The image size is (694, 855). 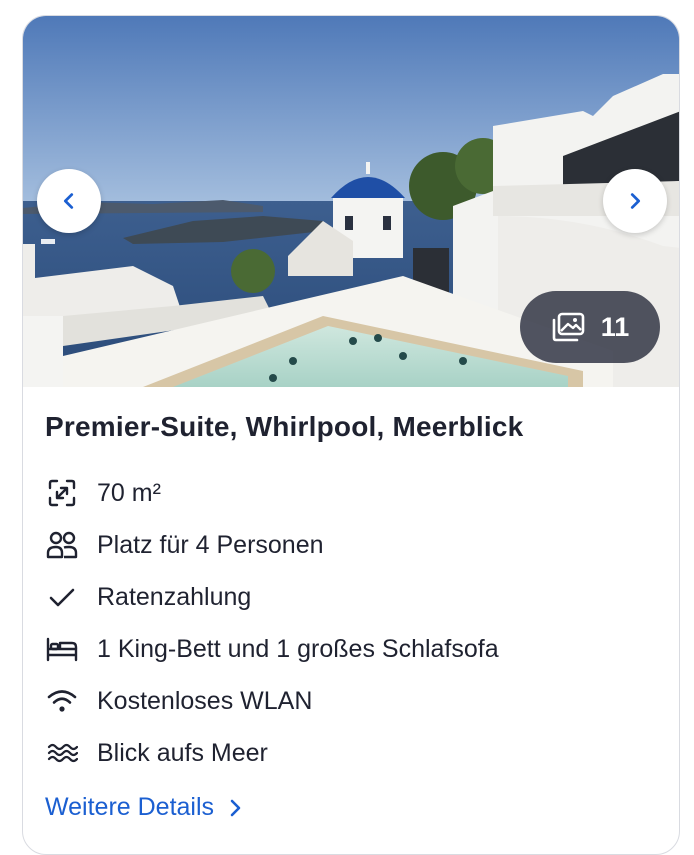 What do you see at coordinates (351, 701) in the screenshot?
I see `amenity-item-wifi: Kostenloses WLAN` at bounding box center [351, 701].